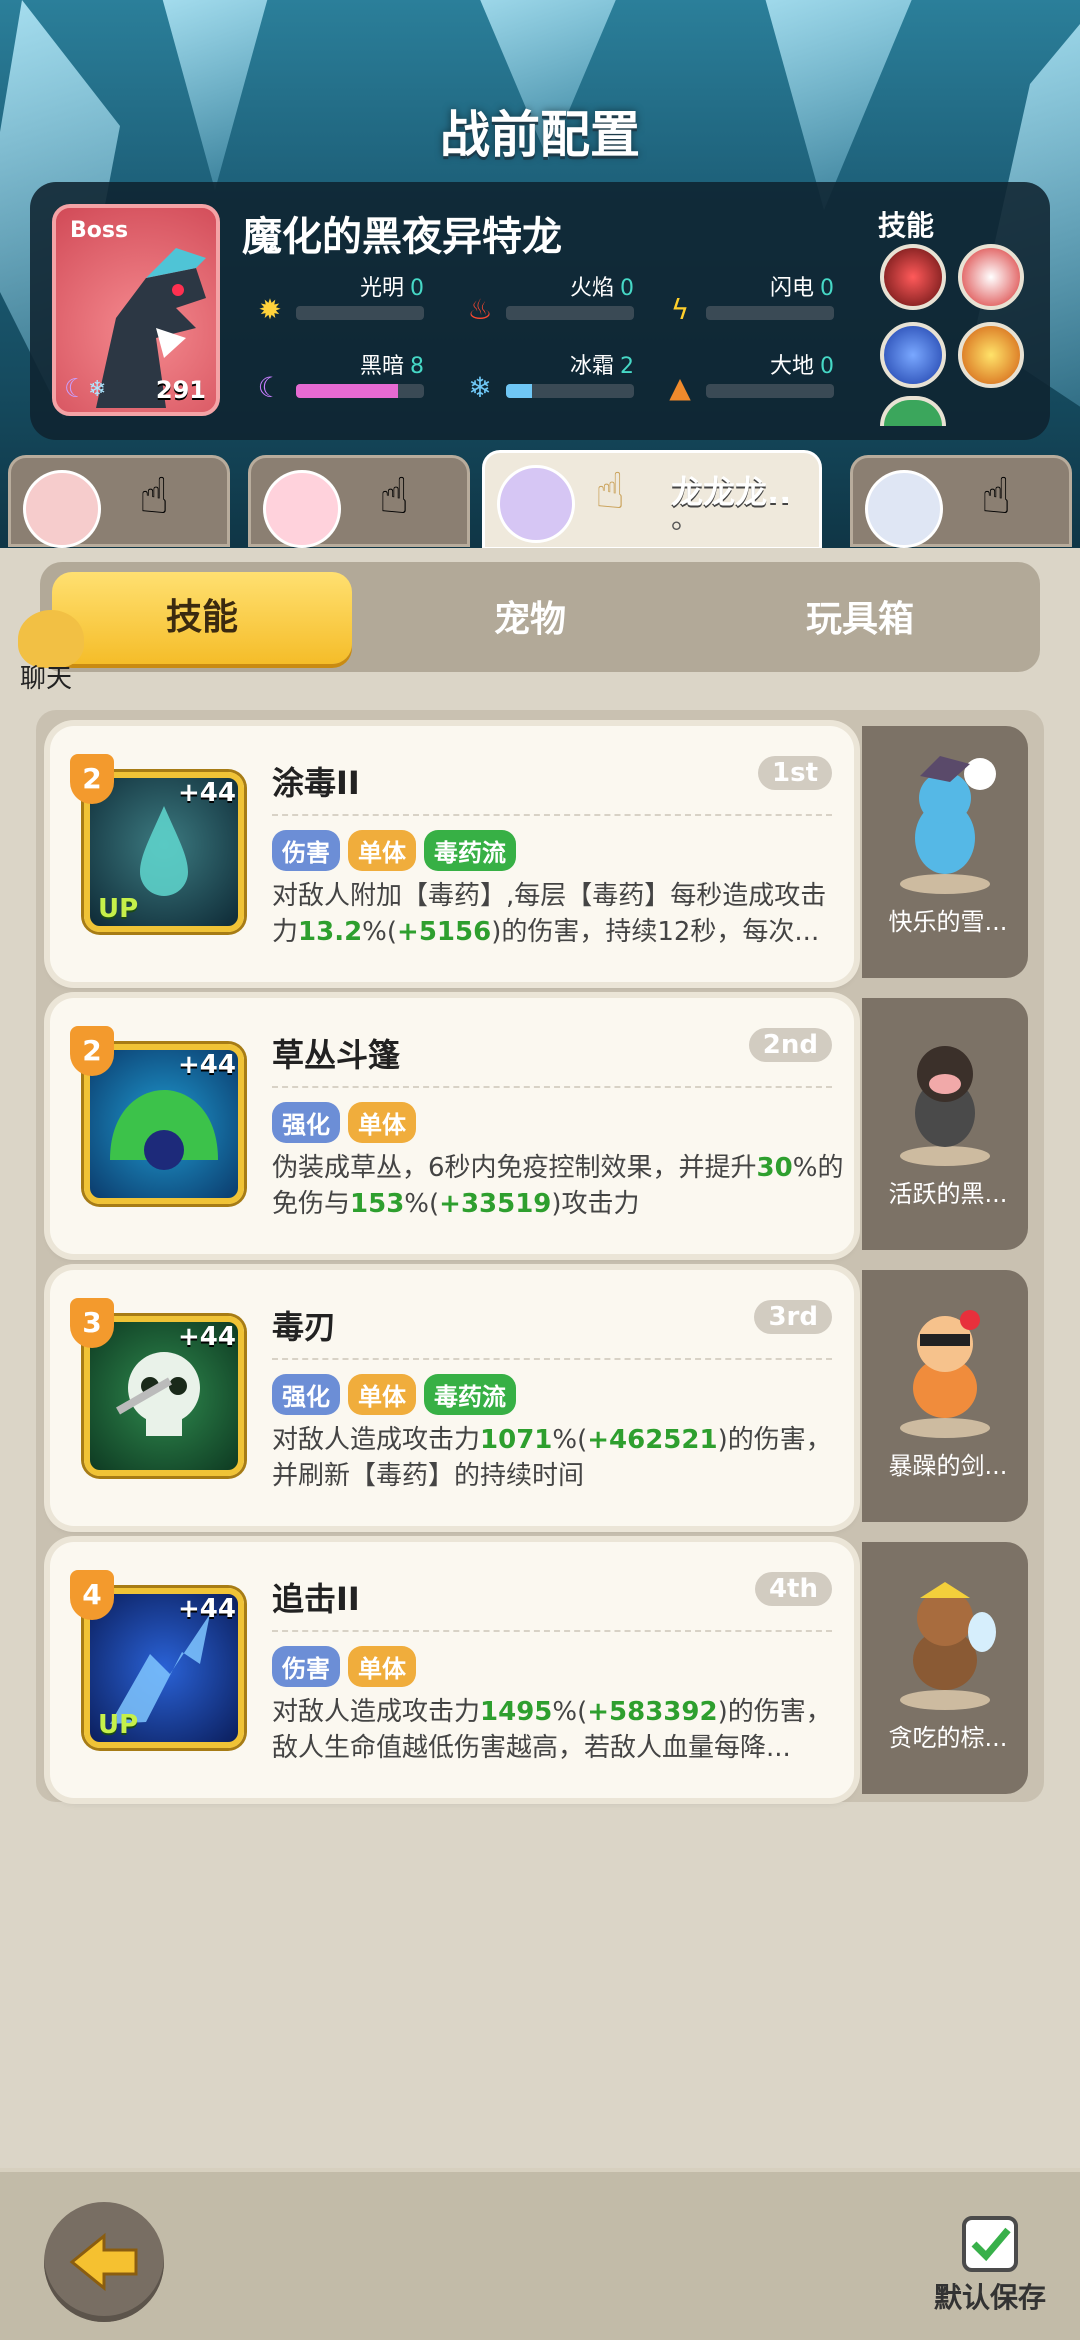  I want to click on hero-tab-3-active: ☝ 龙龙龙.. 。, so click(652, 500).